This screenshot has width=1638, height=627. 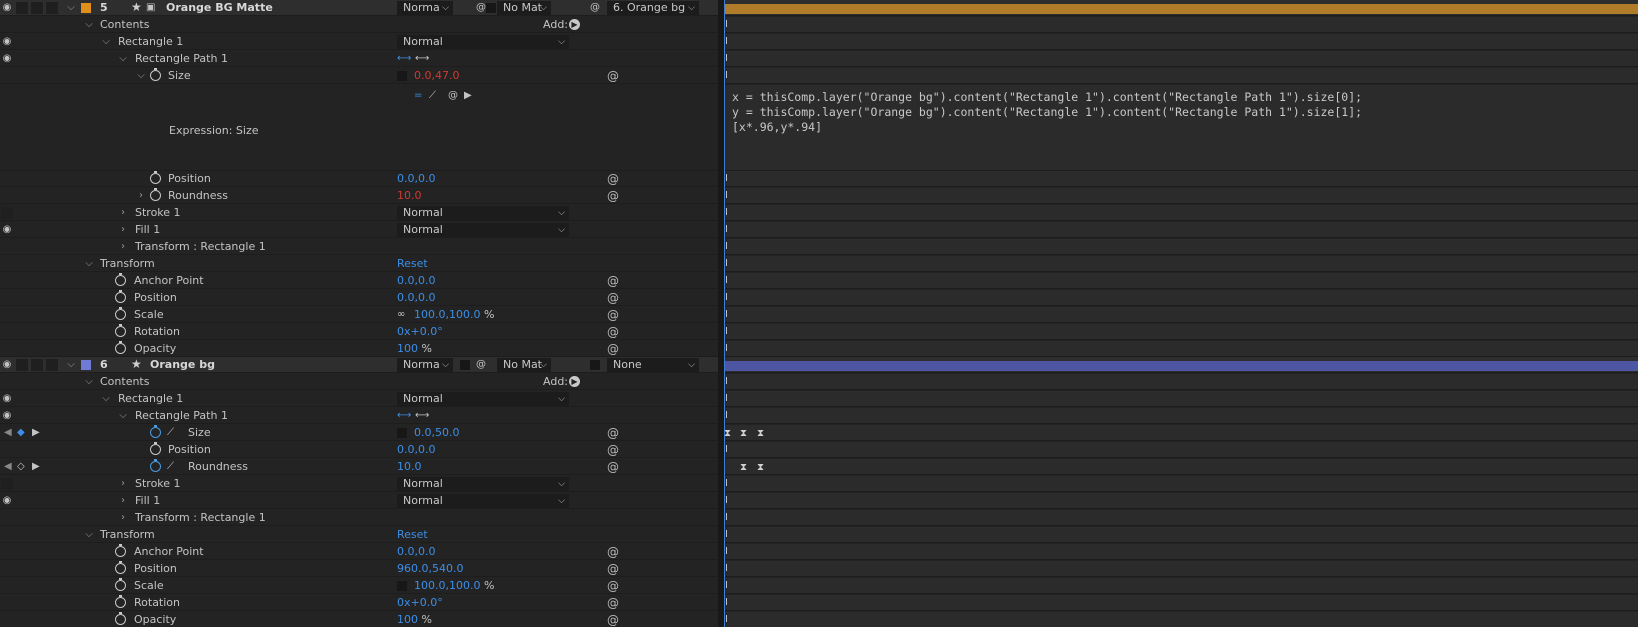 What do you see at coordinates (219, 8) in the screenshot?
I see `layer-name: Orange BG Matte` at bounding box center [219, 8].